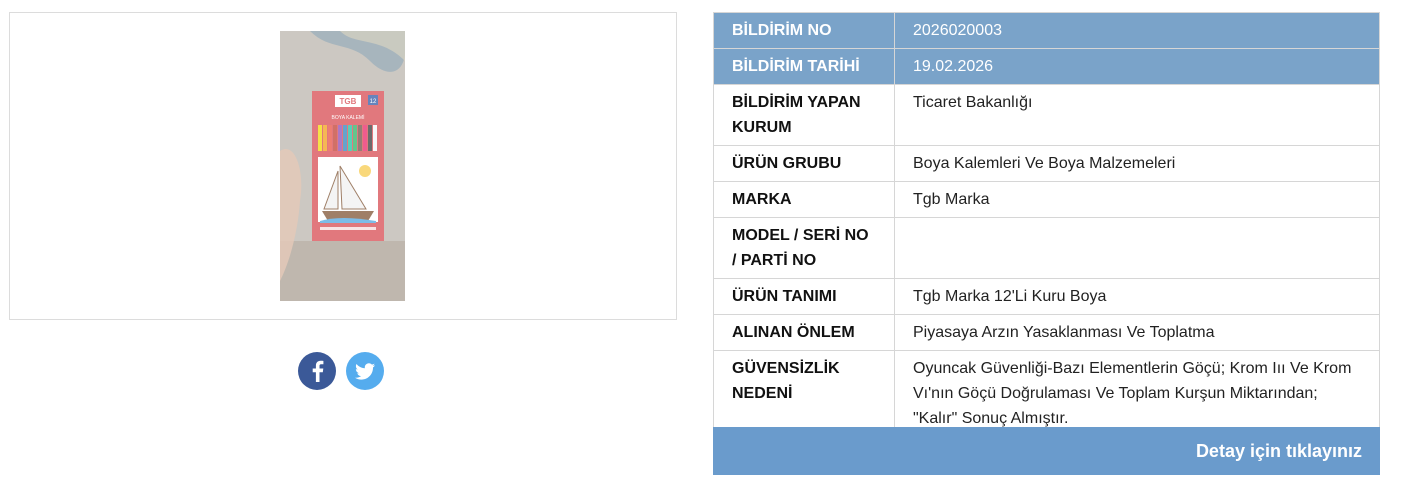 The image size is (1402, 493). I want to click on row-label: ÜRÜN GRUBU, so click(804, 163).